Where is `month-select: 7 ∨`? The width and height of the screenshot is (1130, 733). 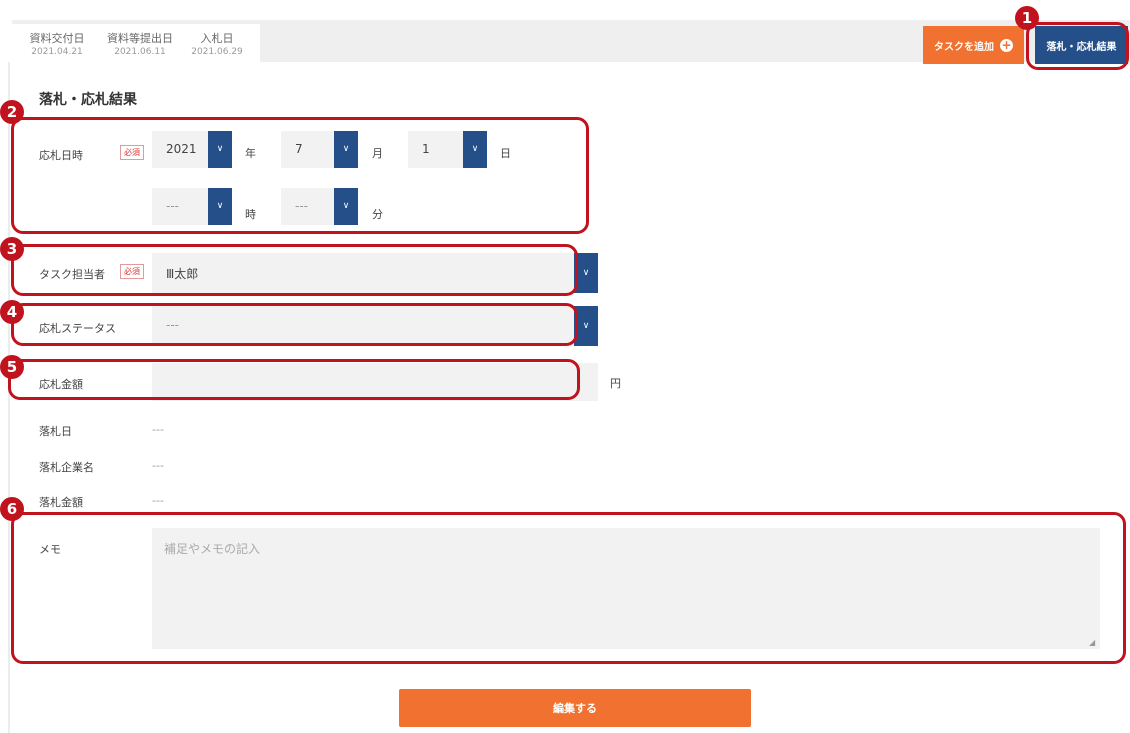
month-select: 7 ∨ is located at coordinates (319, 149).